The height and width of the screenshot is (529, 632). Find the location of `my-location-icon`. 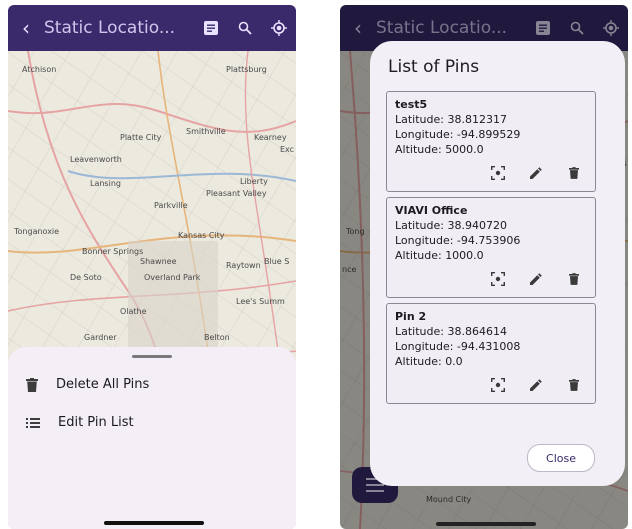

my-location-icon is located at coordinates (279, 28).